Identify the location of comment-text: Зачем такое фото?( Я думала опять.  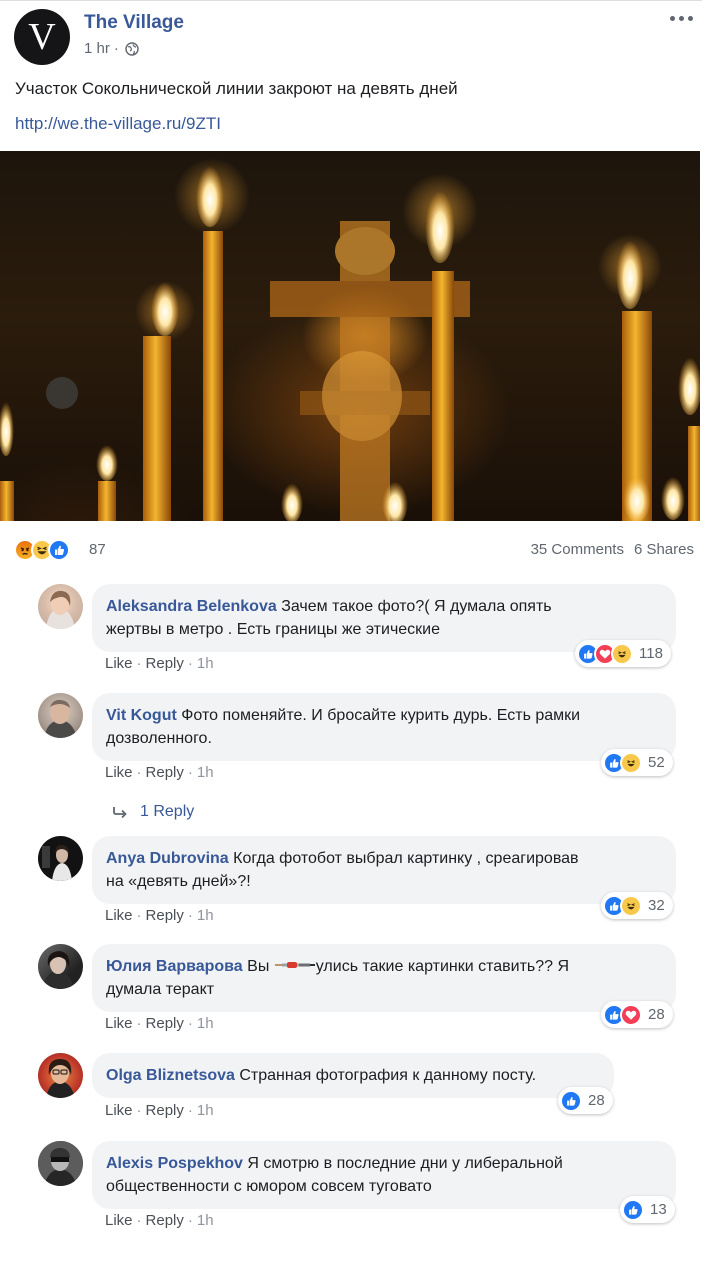
(416, 606).